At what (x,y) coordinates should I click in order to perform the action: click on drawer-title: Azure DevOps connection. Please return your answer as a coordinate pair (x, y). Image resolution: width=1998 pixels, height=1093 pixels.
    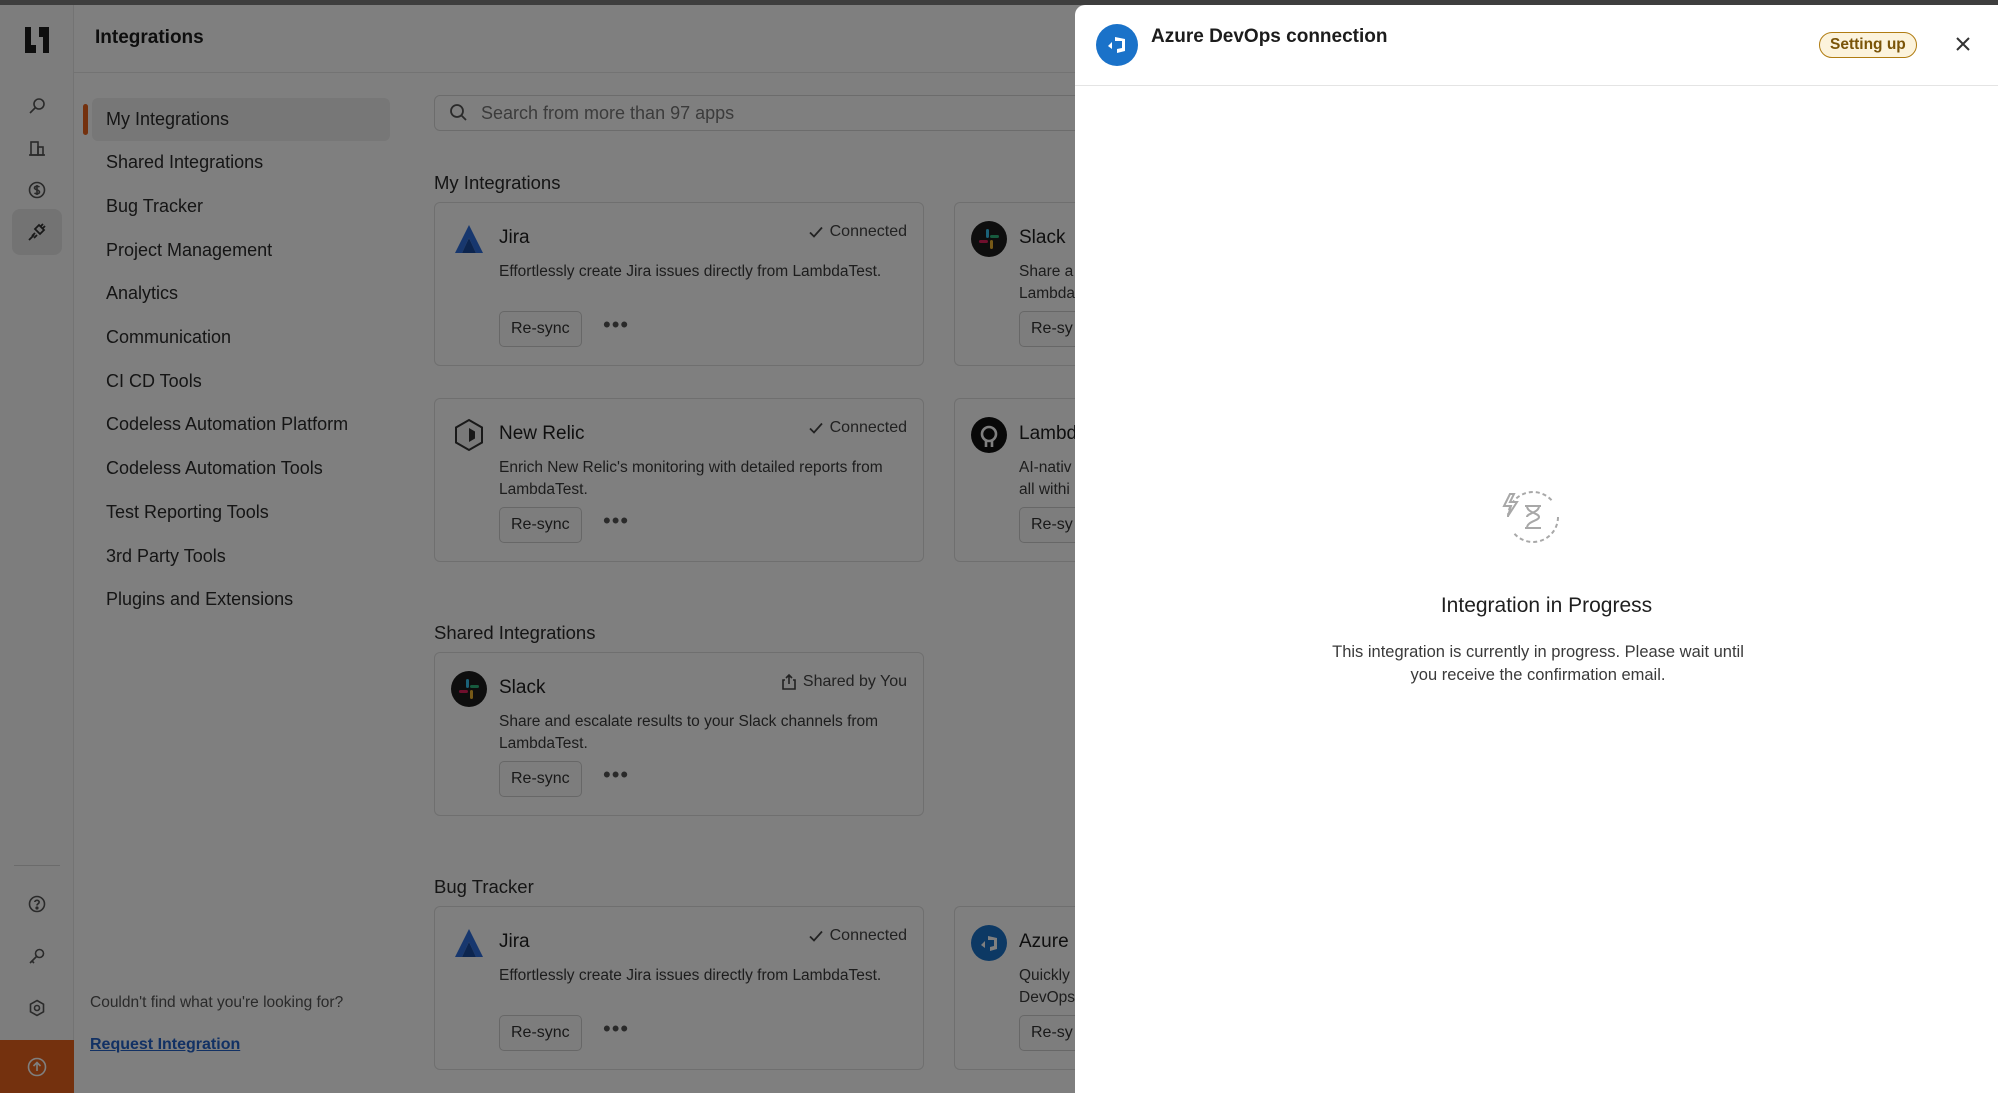
    Looking at the image, I should click on (1269, 36).